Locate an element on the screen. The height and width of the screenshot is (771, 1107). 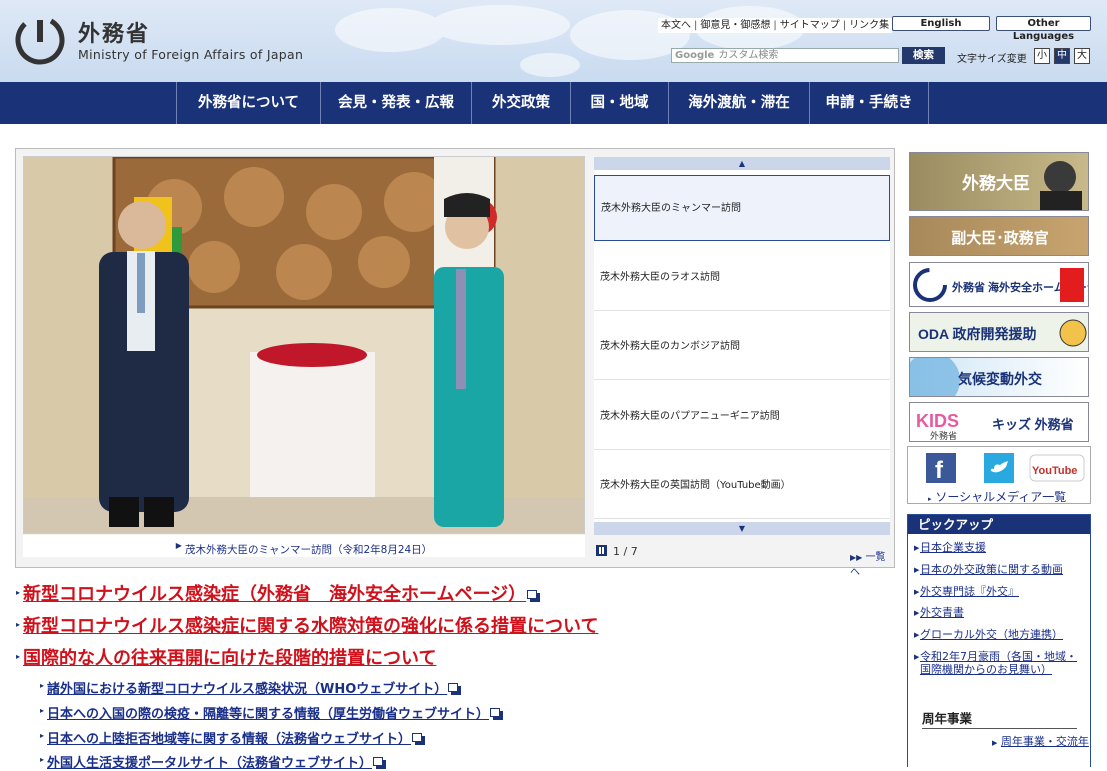
banner-vice-minister: 副大臣･政務官 is located at coordinates (999, 236).